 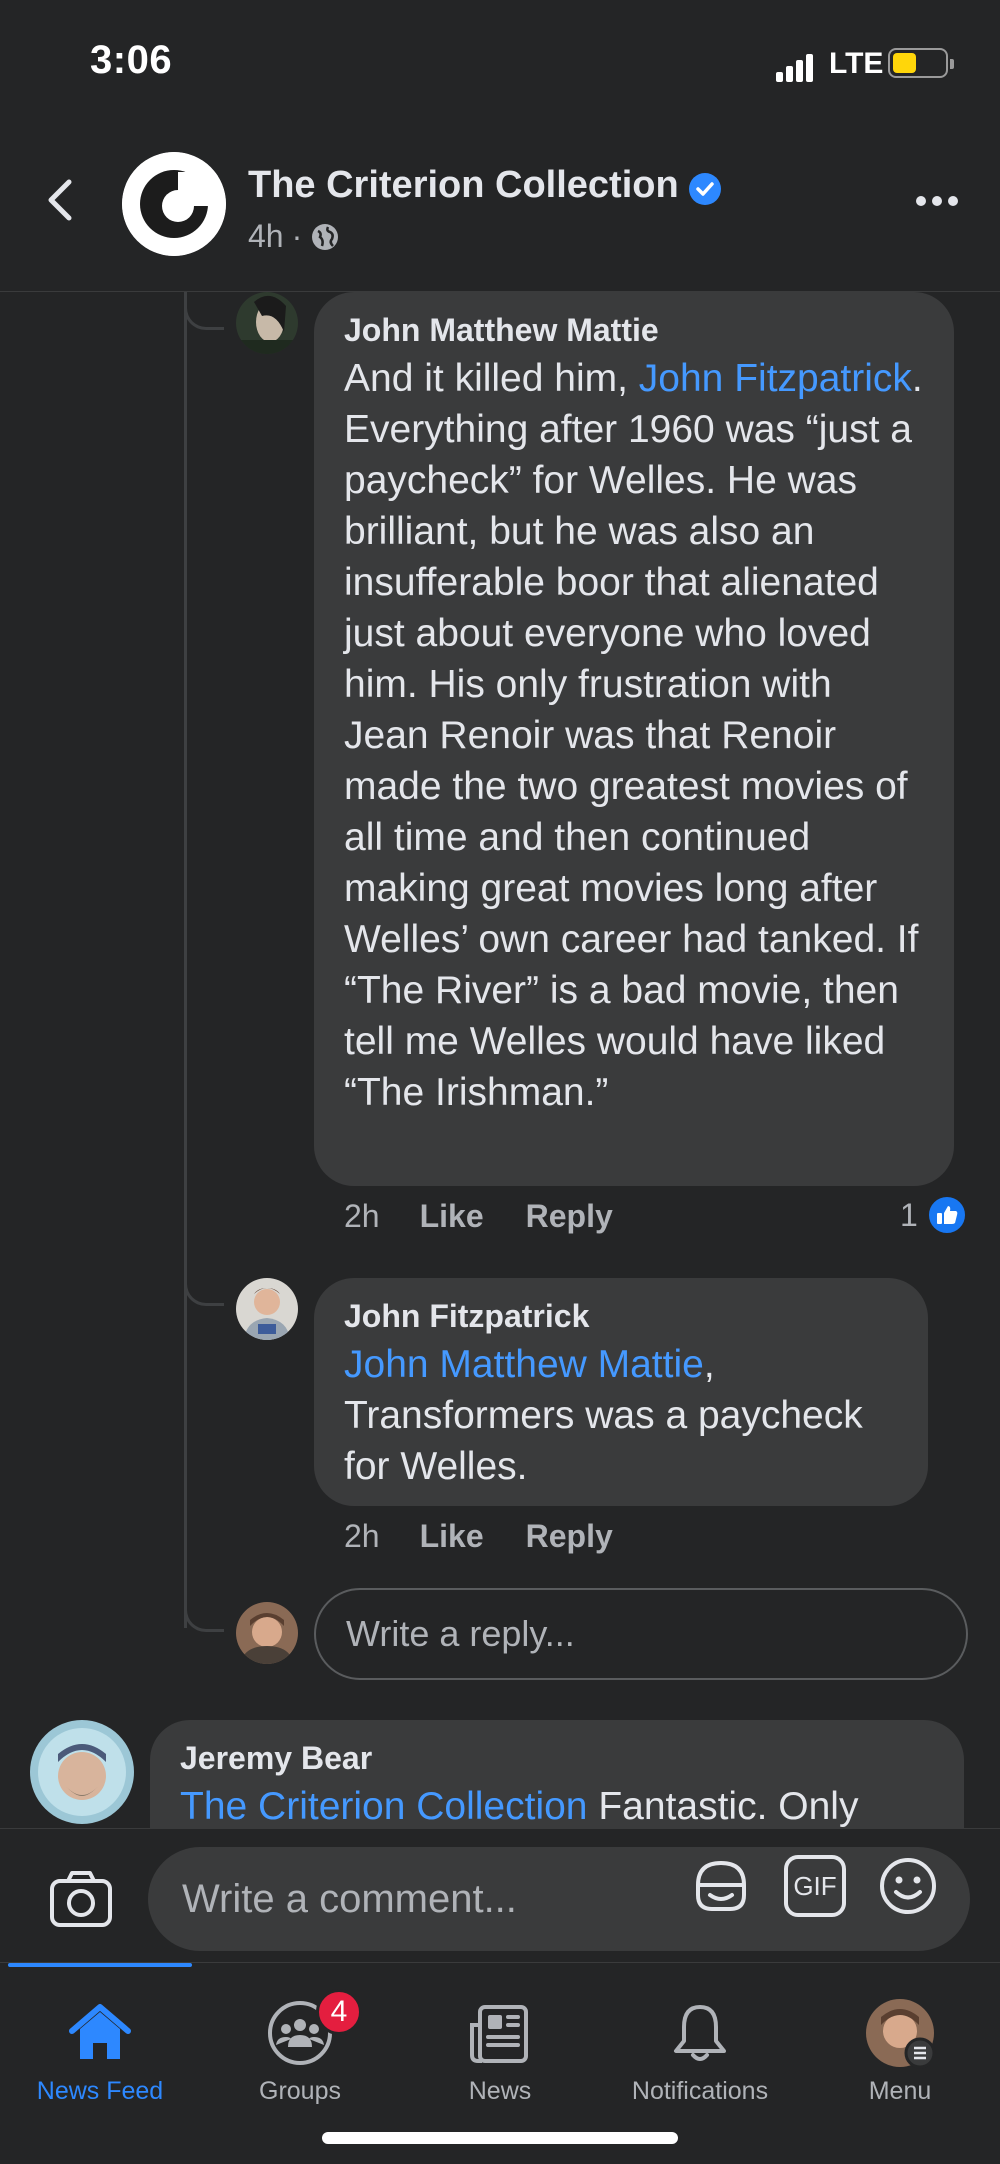 What do you see at coordinates (300, 2091) in the screenshot?
I see `tab-label: Groups` at bounding box center [300, 2091].